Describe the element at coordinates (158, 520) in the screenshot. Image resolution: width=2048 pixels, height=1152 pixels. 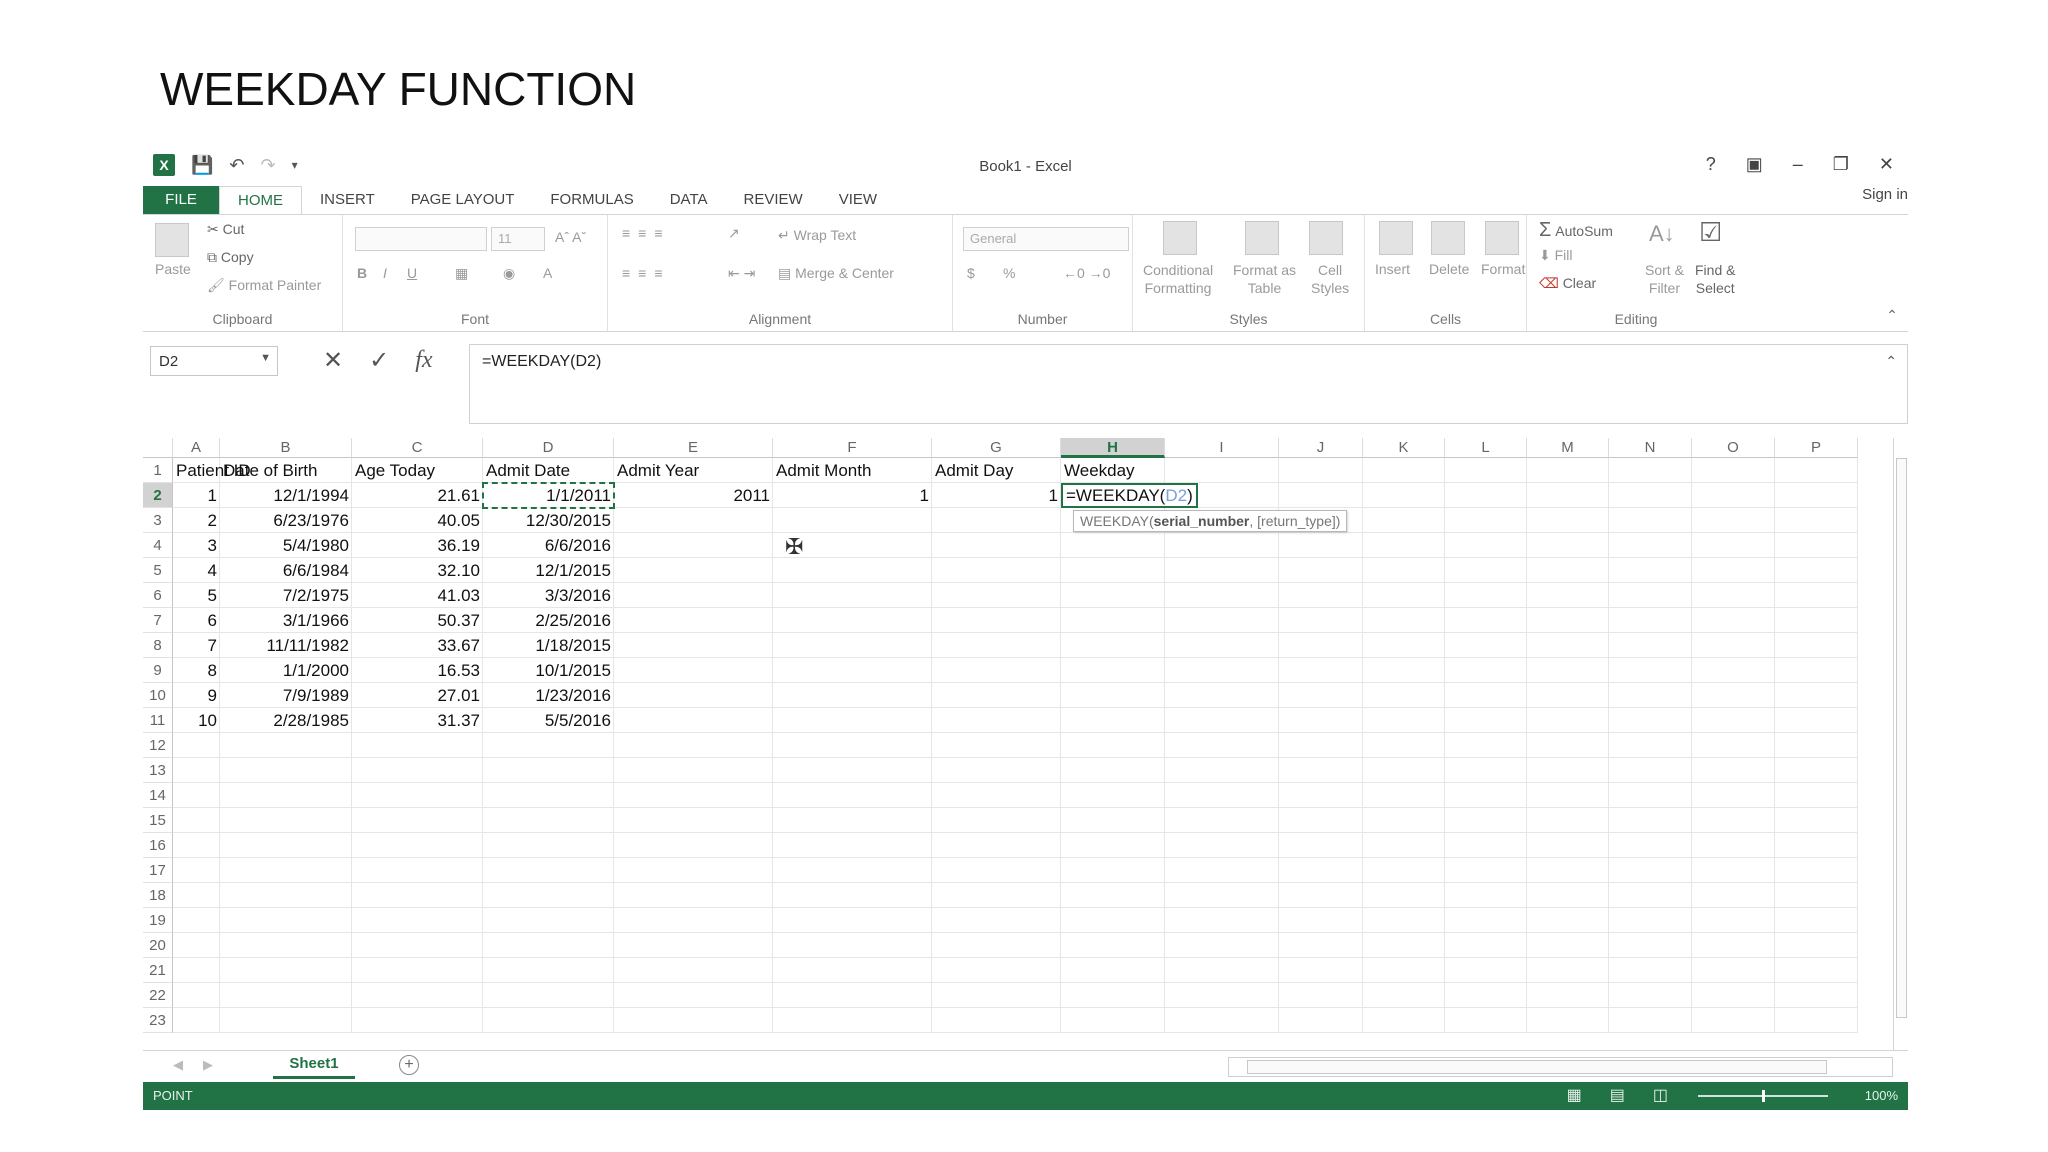
I see `row-header-3: 3` at that location.